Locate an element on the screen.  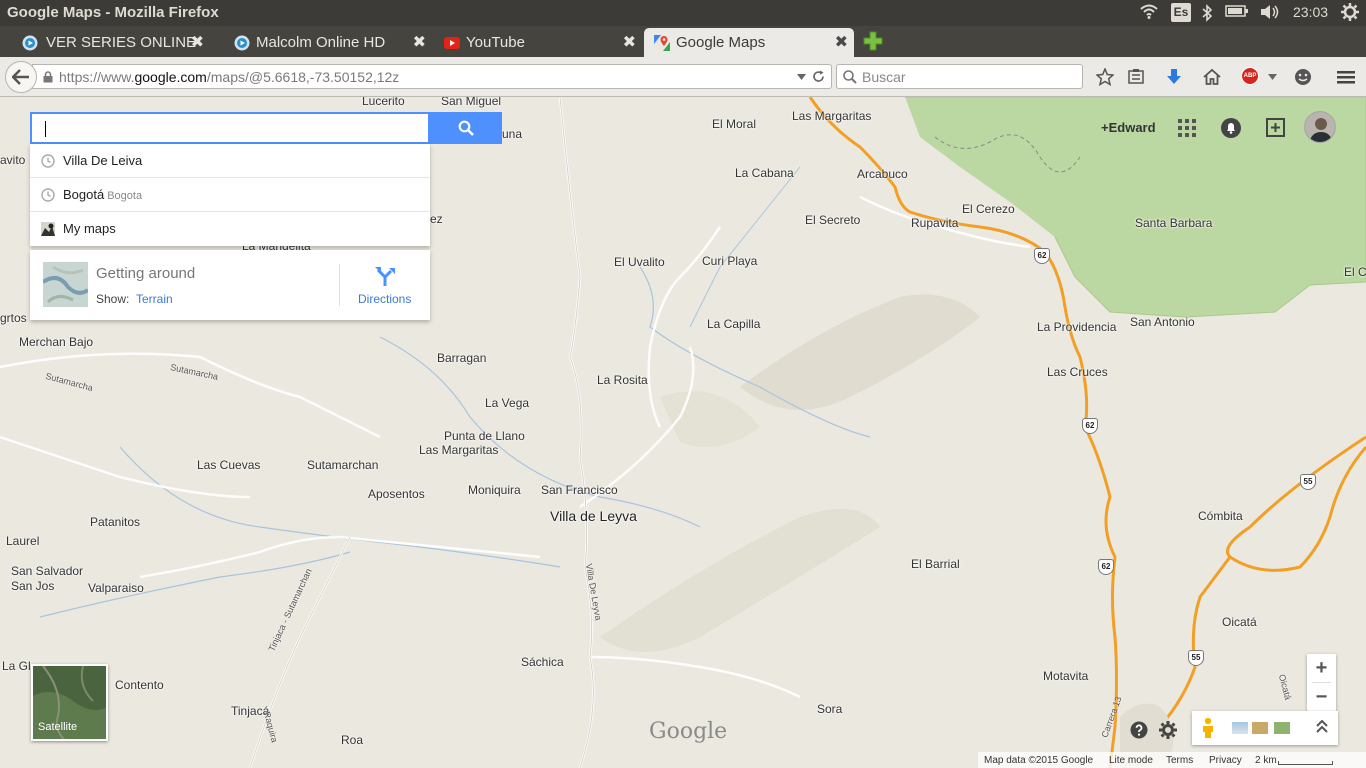
map-place-label: Barragan is located at coordinates (461, 358).